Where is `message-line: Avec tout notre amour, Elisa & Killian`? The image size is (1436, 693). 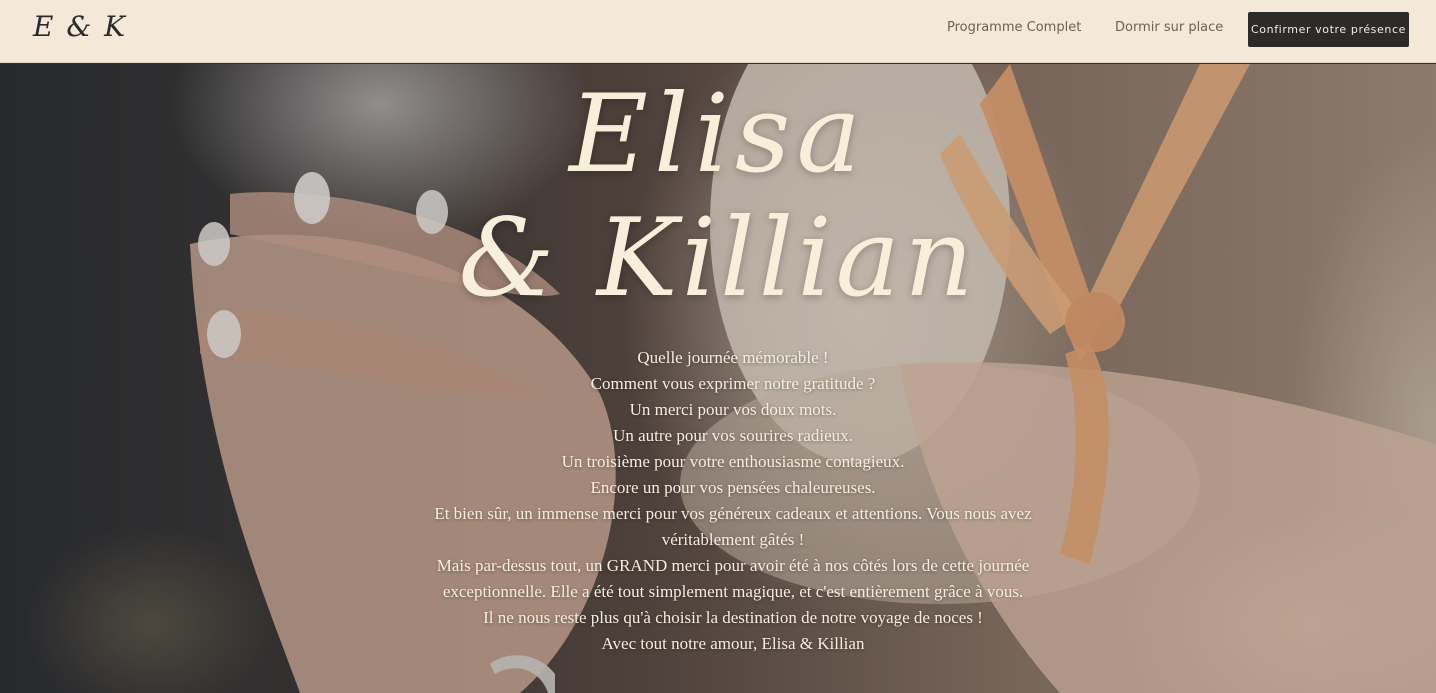 message-line: Avec tout notre amour, Elisa & Killian is located at coordinates (733, 643).